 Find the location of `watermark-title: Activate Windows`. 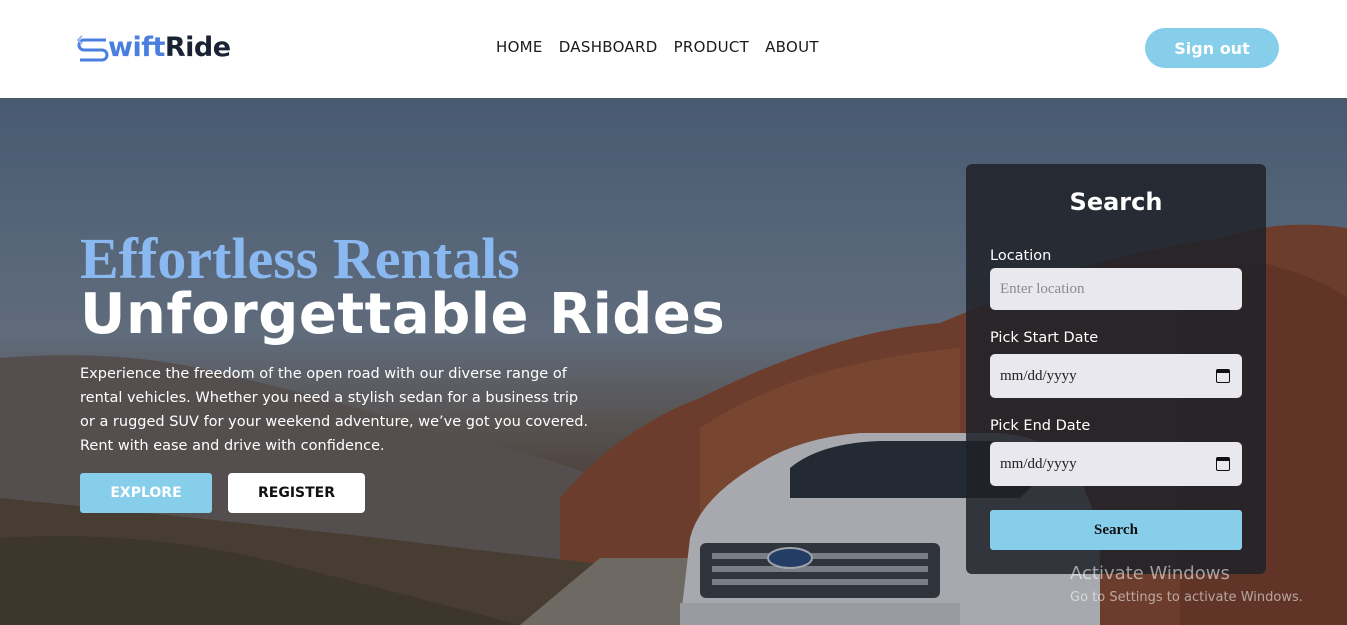

watermark-title: Activate Windows is located at coordinates (1150, 573).